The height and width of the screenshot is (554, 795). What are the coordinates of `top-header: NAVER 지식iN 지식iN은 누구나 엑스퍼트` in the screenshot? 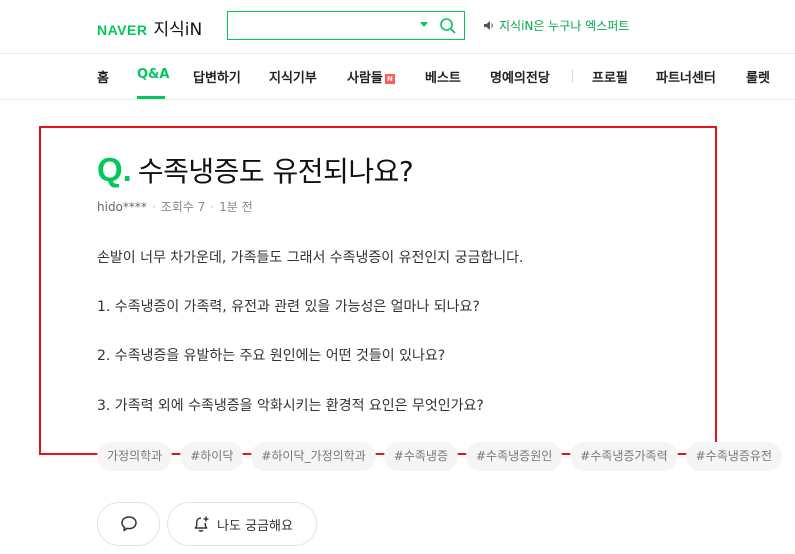 It's located at (397, 27).